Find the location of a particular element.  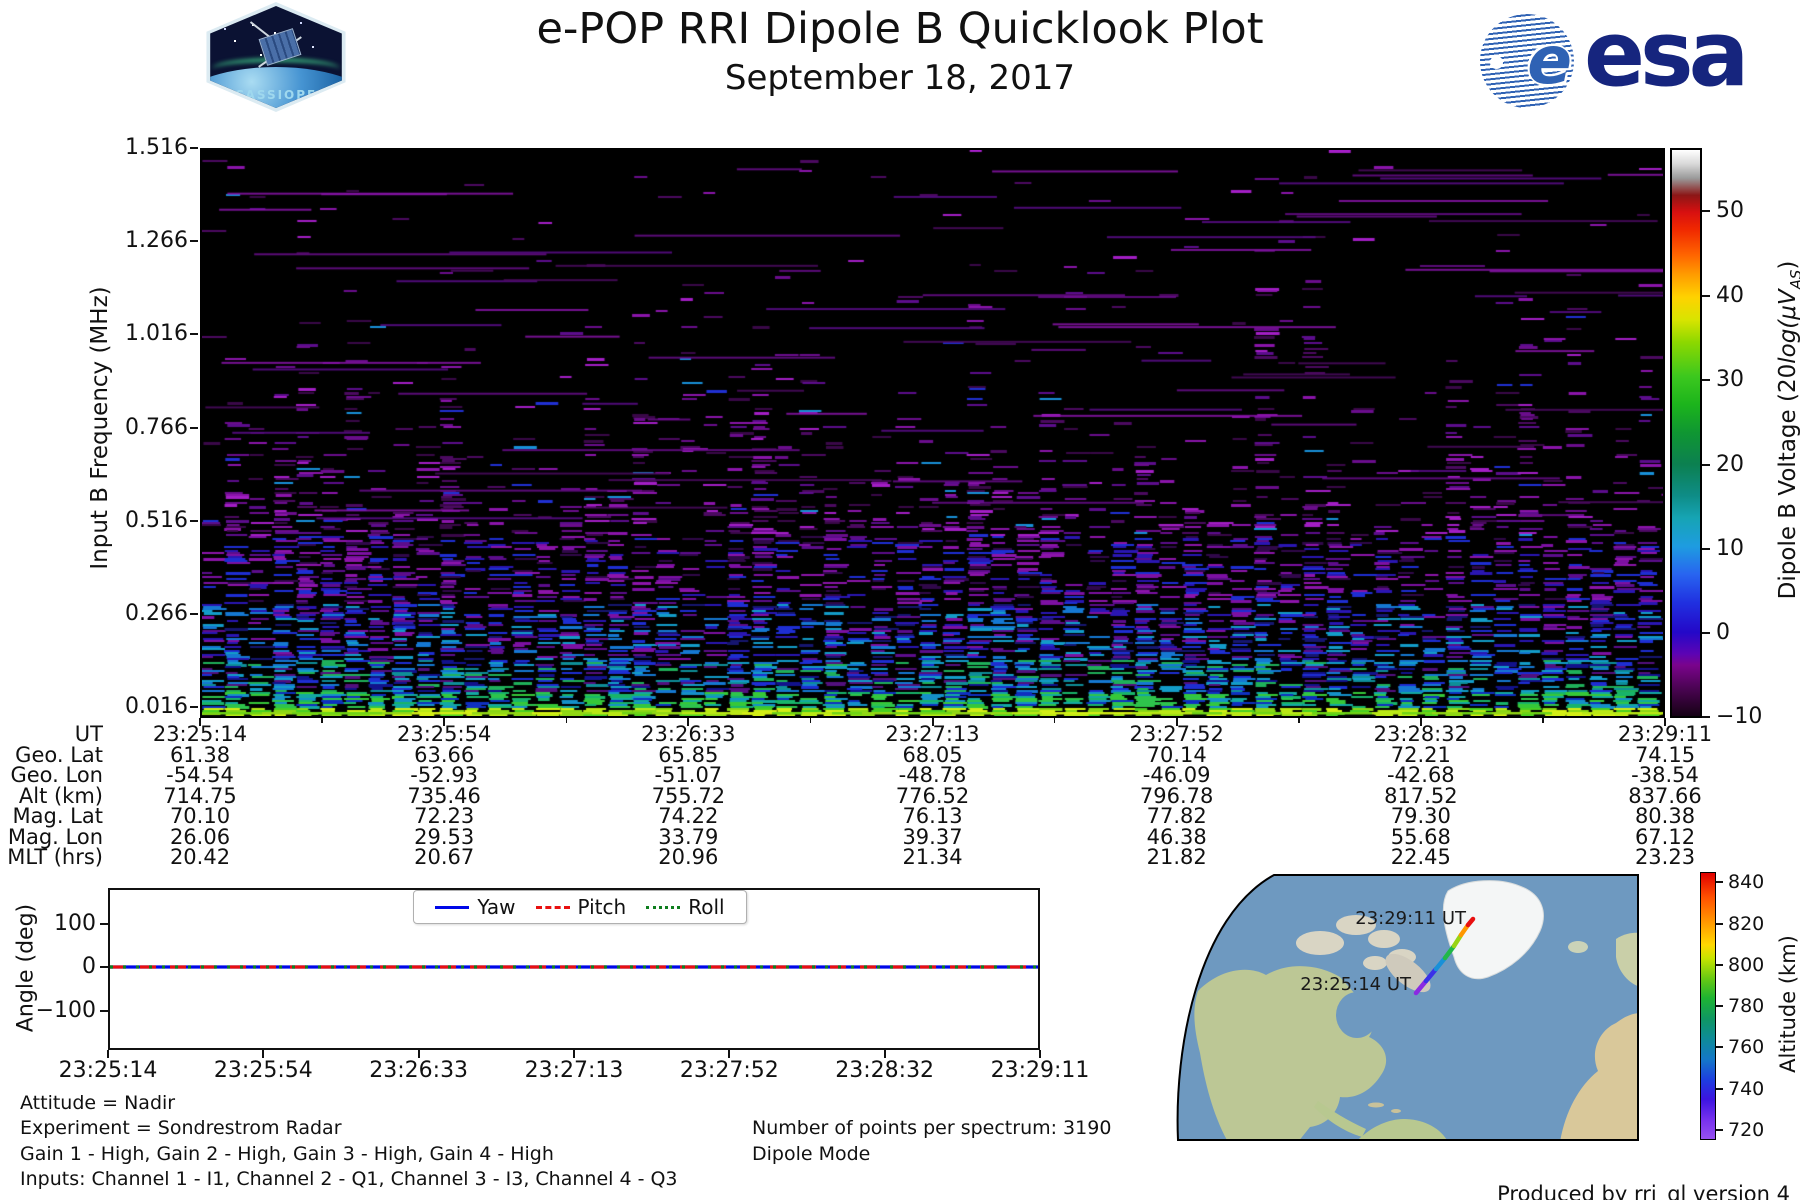

ephemeris-cell: 22.45 is located at coordinates (1420, 857).